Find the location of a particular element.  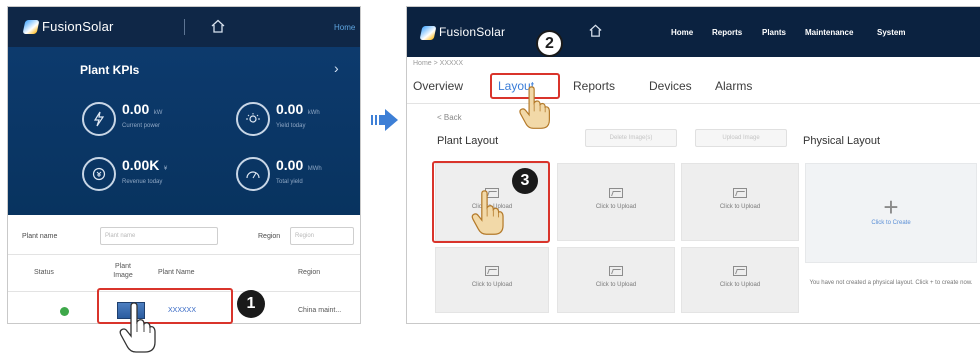

kpi-label: Revenue today is located at coordinates (142, 182).